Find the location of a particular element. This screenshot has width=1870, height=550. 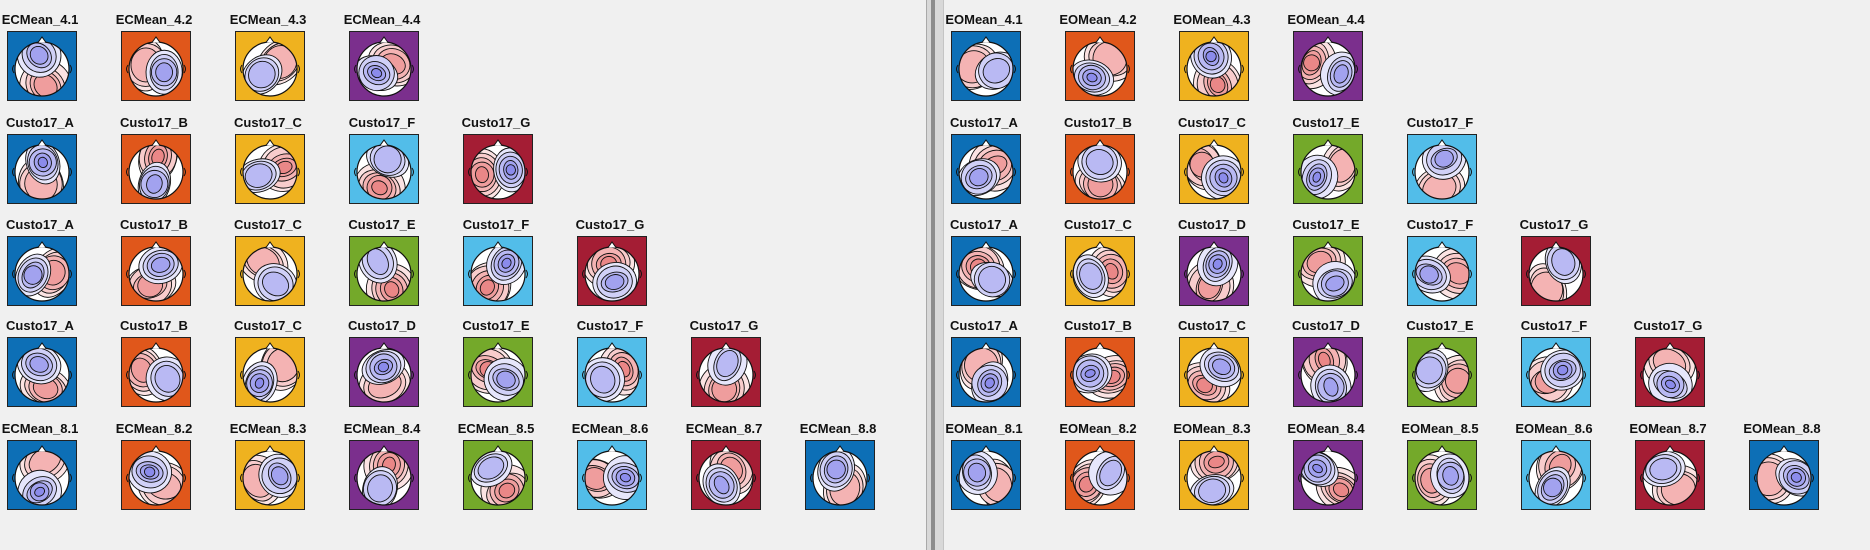

microstate-map: EOMean_8.1 is located at coordinates (984, 471).